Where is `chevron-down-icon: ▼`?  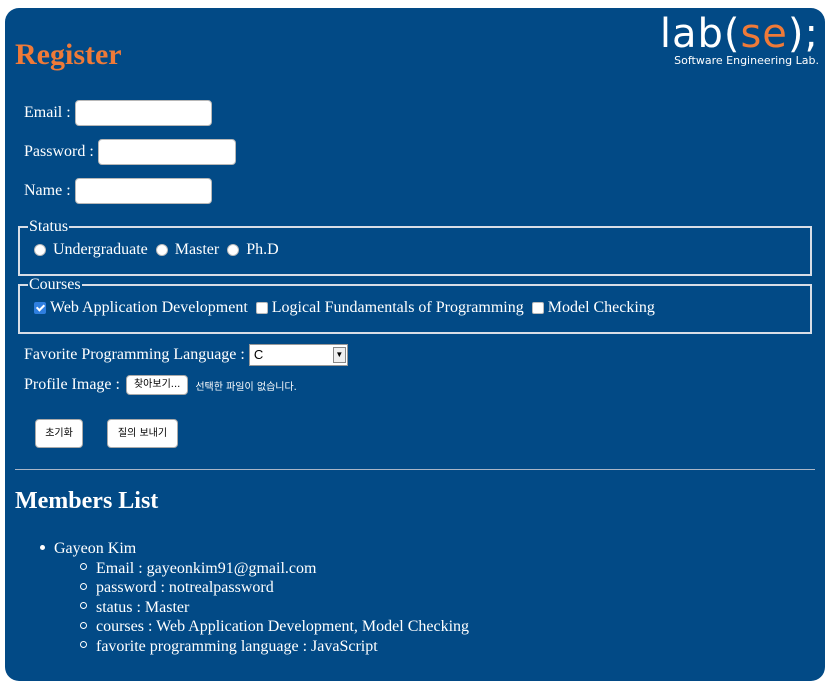
chevron-down-icon: ▼ is located at coordinates (339, 355).